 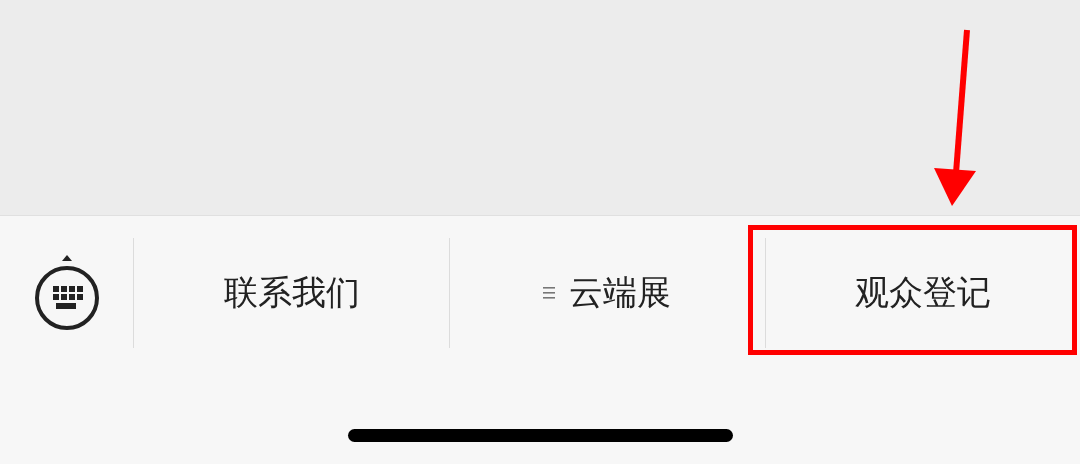 I want to click on menu-item: 观众登记, so click(x=922, y=293).